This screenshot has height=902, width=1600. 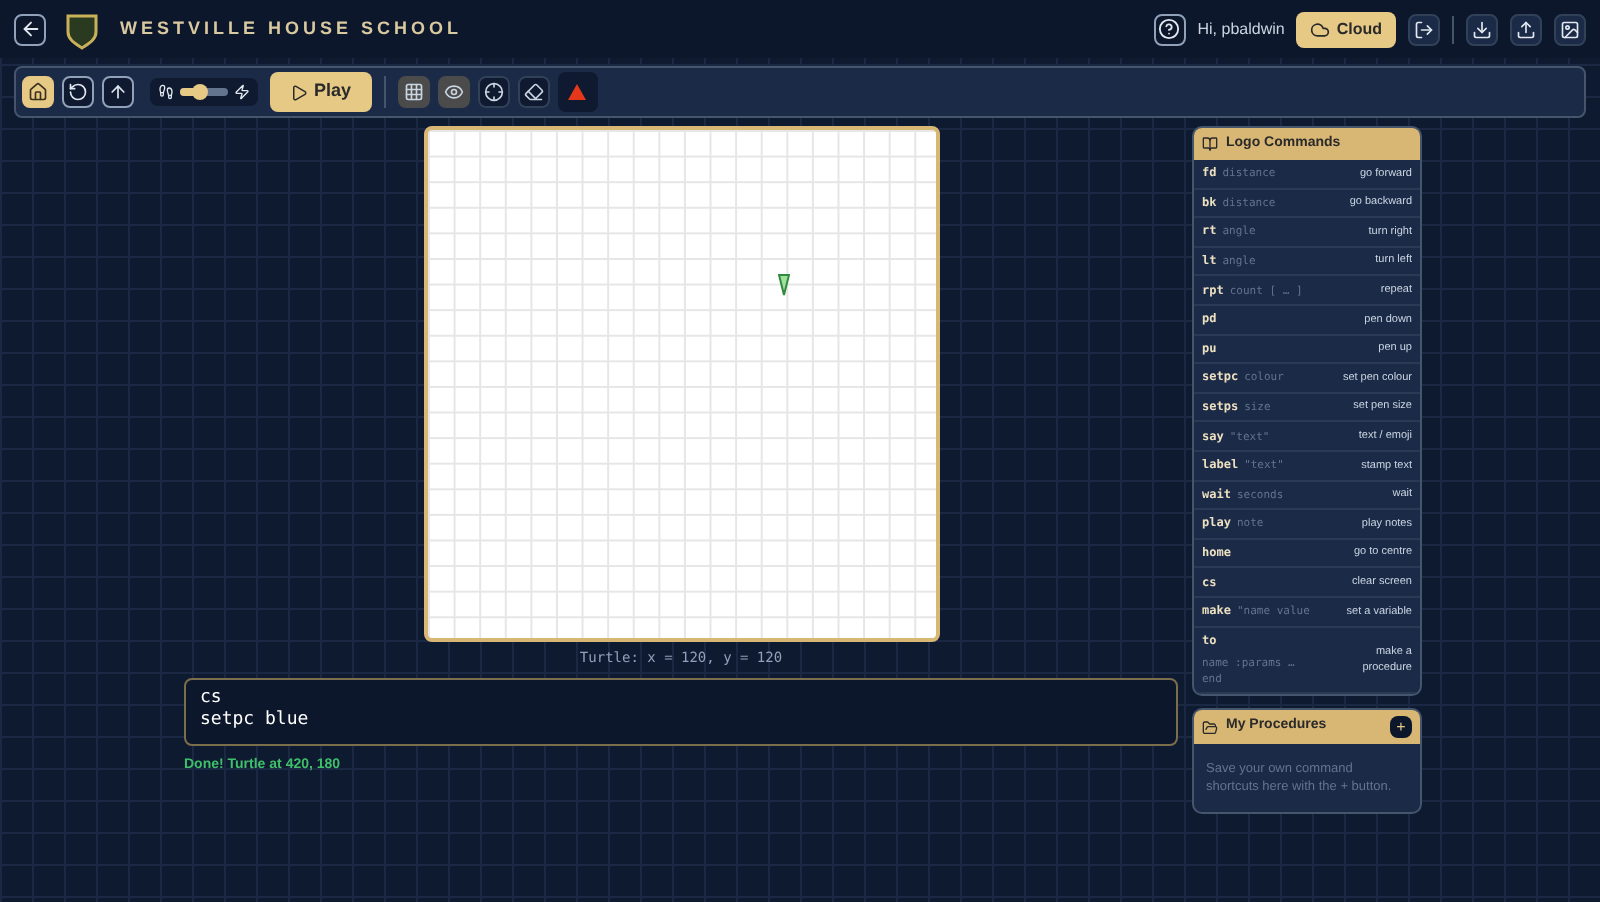 I want to click on reset-button, so click(x=78, y=92).